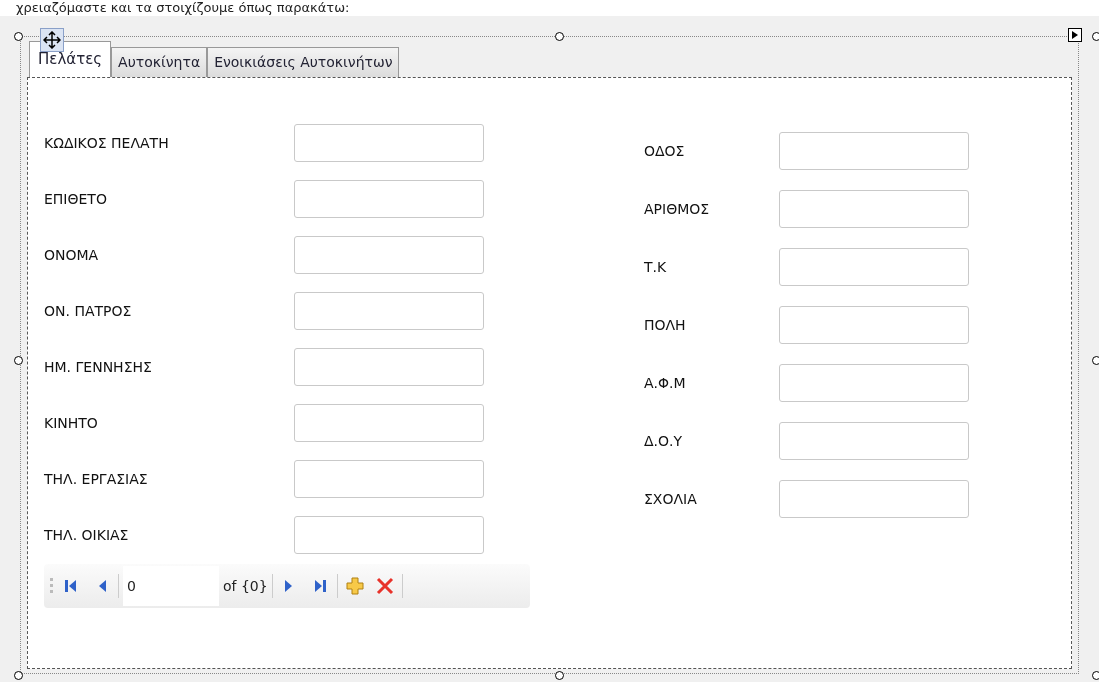 The height and width of the screenshot is (682, 1099). I want to click on tab: Πελάτες, so click(70, 59).